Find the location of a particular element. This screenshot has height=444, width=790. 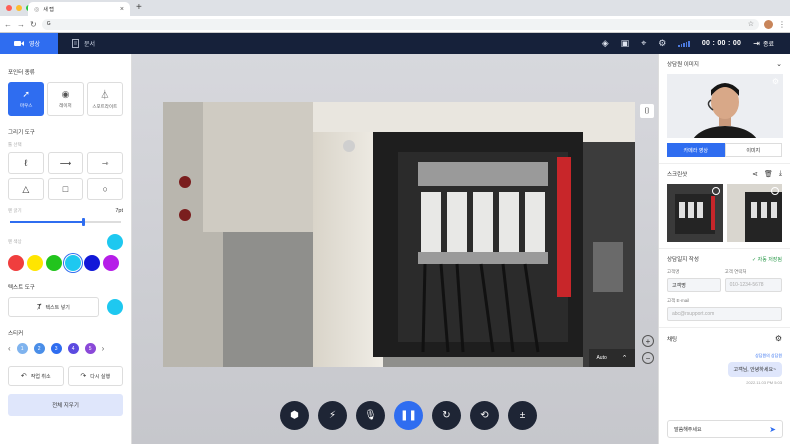

slider-handle is located at coordinates (83, 222).